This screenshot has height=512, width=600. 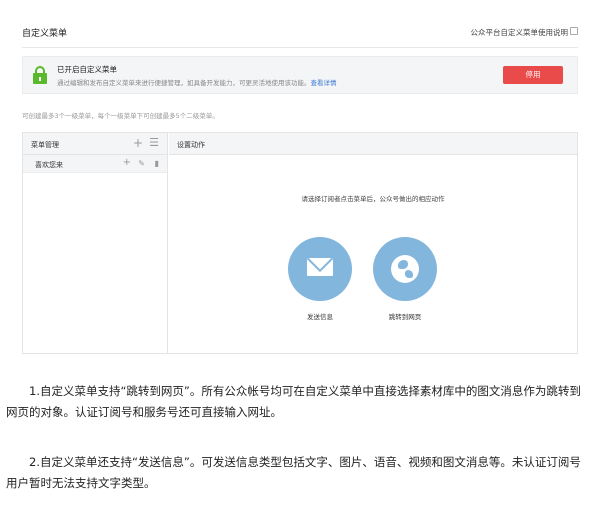 I want to click on stop-button: 停用, so click(x=533, y=75).